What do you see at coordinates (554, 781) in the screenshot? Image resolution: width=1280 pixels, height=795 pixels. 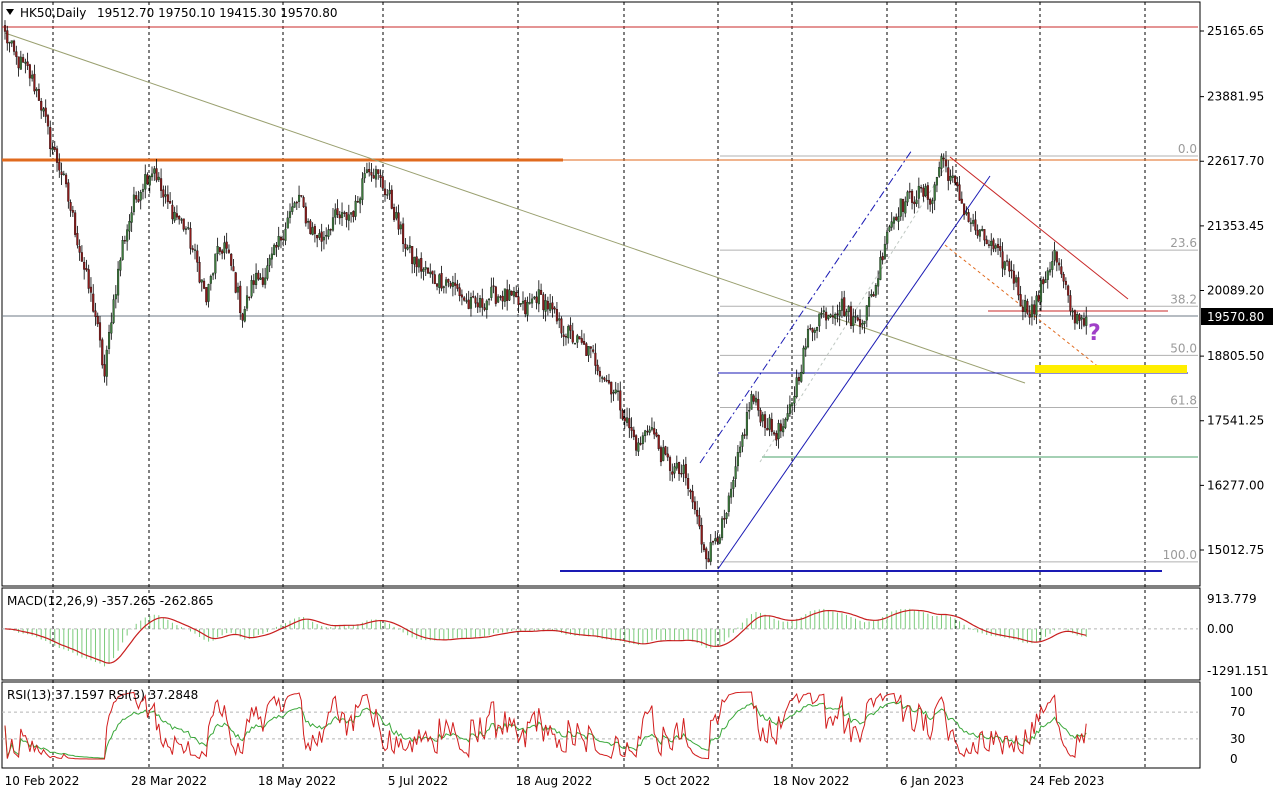 I see `date-tick-label-4: 18 Aug 2022` at bounding box center [554, 781].